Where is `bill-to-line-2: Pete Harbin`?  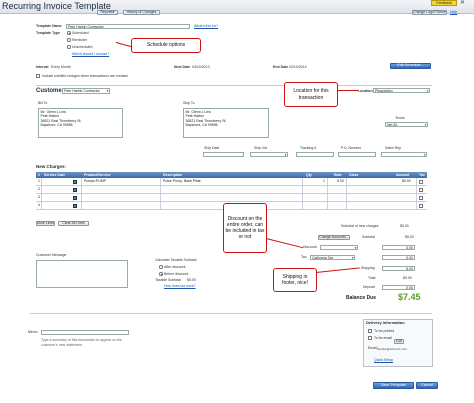
bill-to-line-2: Pete Harbin is located at coordinates (49, 116).